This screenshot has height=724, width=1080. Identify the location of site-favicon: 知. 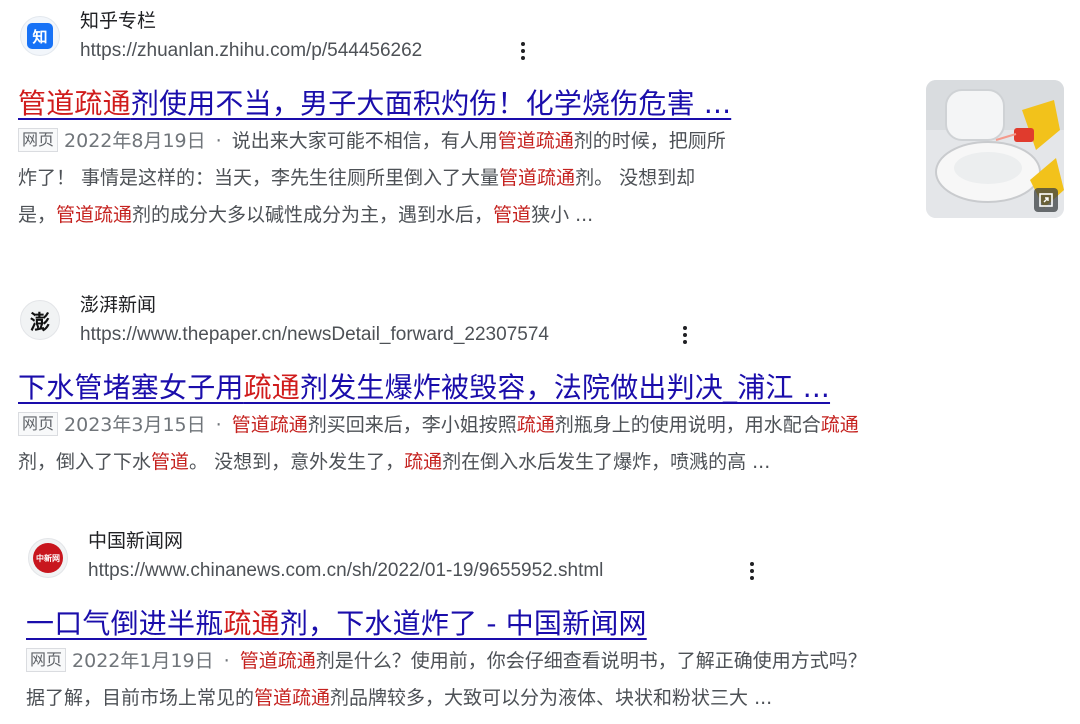
(40, 36).